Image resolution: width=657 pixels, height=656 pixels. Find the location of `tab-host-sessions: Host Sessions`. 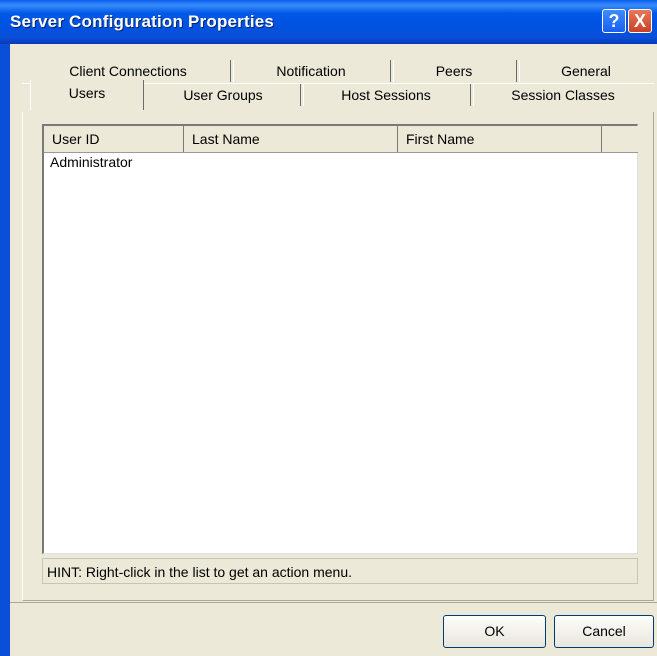

tab-host-sessions: Host Sessions is located at coordinates (386, 95).